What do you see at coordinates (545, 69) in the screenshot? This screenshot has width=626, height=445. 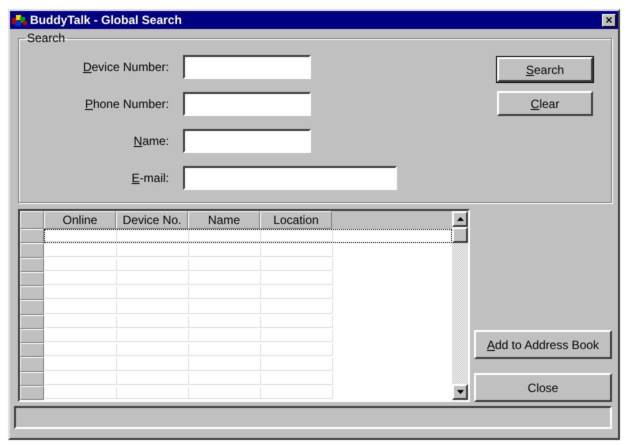 I see `search-dialog-button: Search` at bounding box center [545, 69].